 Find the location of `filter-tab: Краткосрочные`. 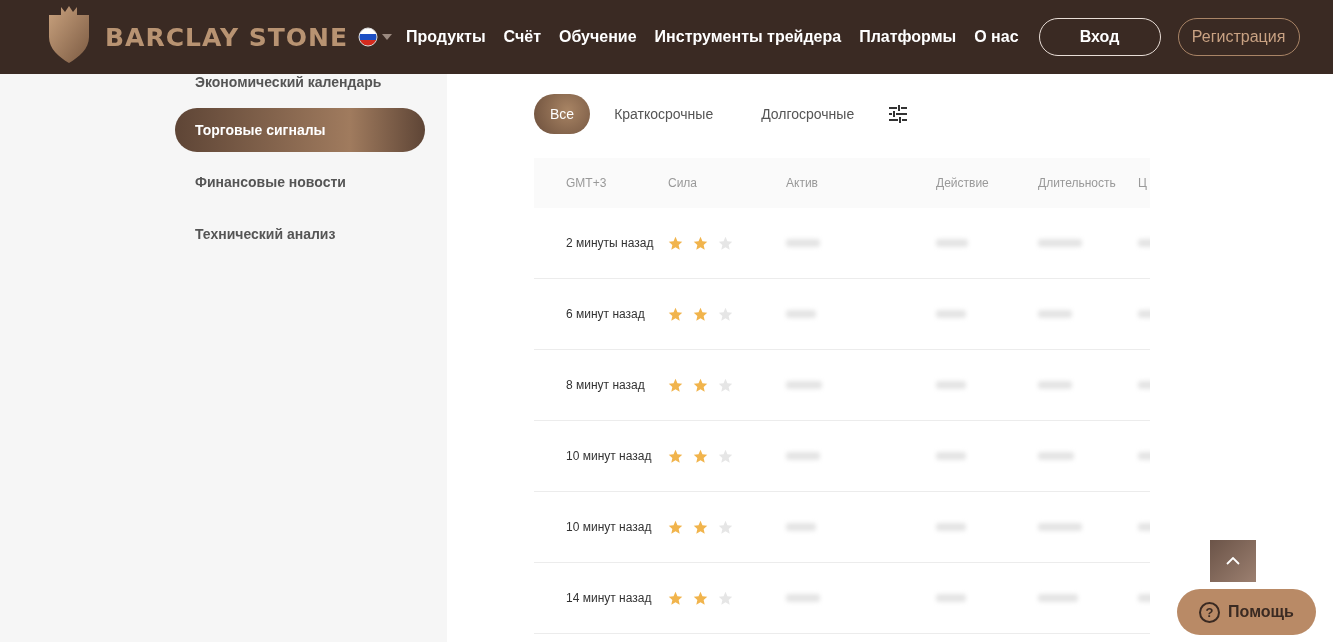

filter-tab: Краткосрочные is located at coordinates (664, 114).